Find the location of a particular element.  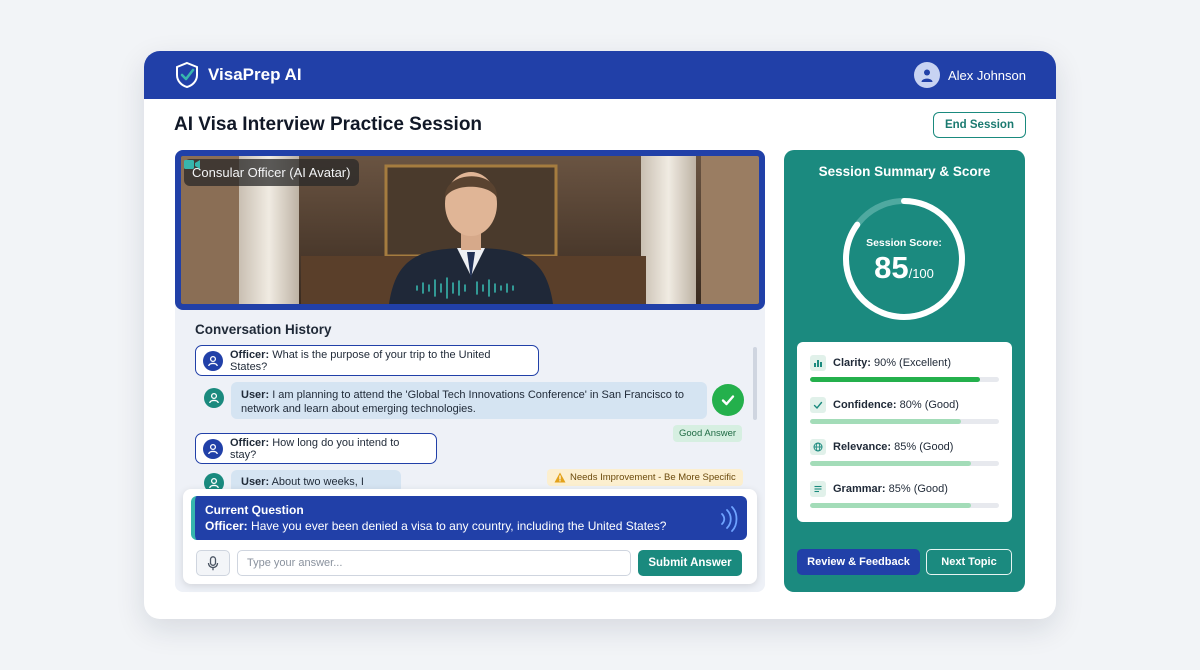

shield-logo-icon is located at coordinates (187, 75).